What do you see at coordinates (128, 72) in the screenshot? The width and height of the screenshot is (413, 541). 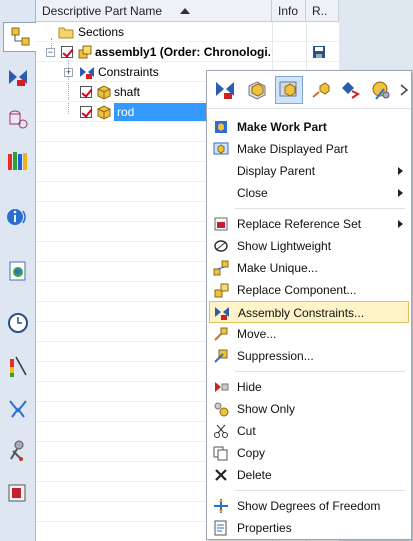 I see `tree-row-label: Constraints` at bounding box center [128, 72].